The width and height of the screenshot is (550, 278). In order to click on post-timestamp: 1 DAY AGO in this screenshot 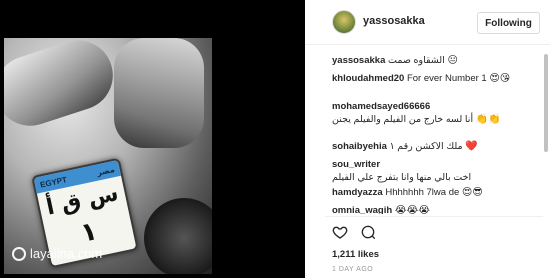, I will do `click(353, 269)`.